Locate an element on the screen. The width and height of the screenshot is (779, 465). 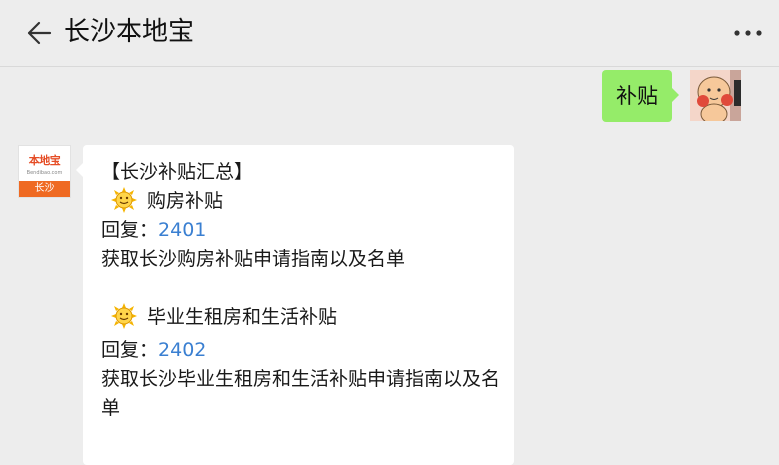
reply-row: 回复：2401 is located at coordinates (301, 230).